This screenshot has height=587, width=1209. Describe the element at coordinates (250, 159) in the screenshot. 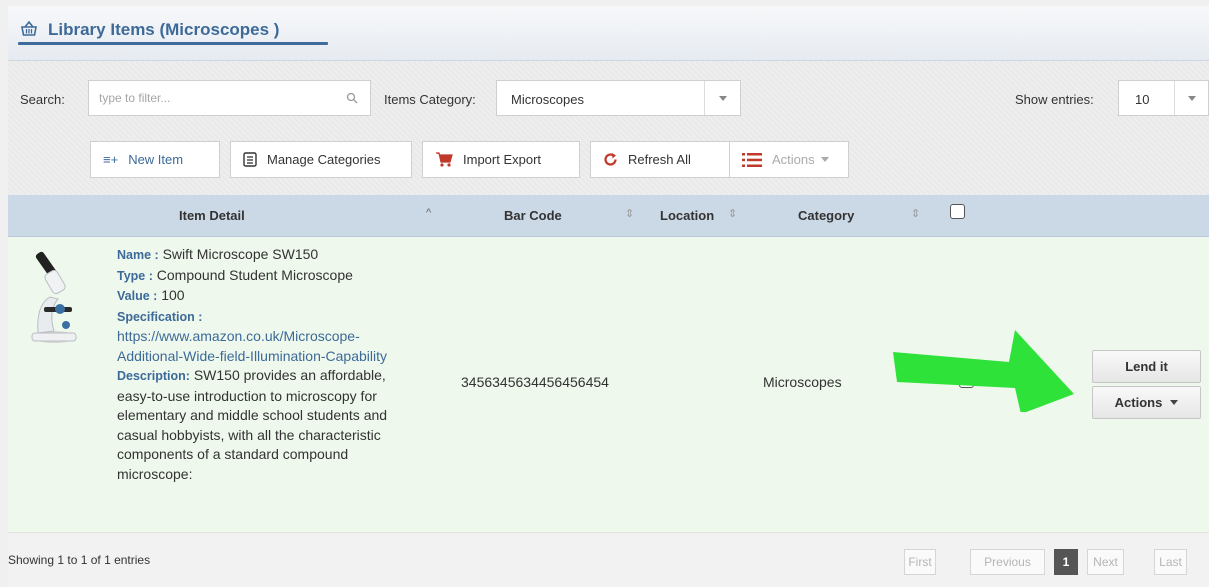

I see `document-list-icon` at that location.